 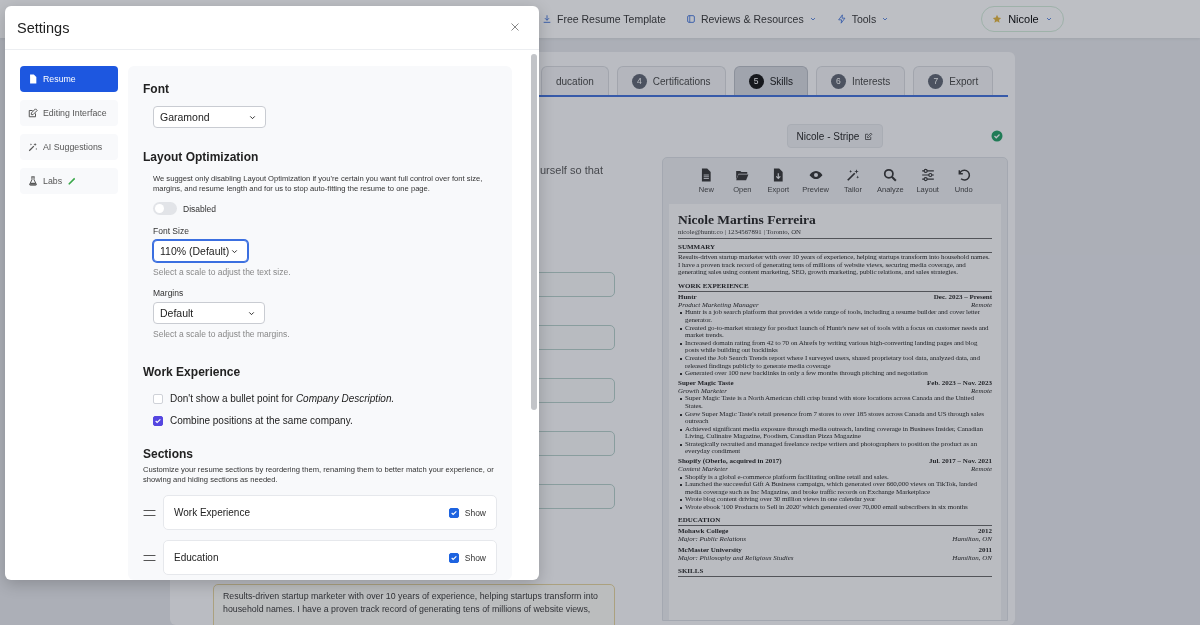 What do you see at coordinates (222, 272) in the screenshot?
I see `help-text: Select a scale to adjust the text size.` at bounding box center [222, 272].